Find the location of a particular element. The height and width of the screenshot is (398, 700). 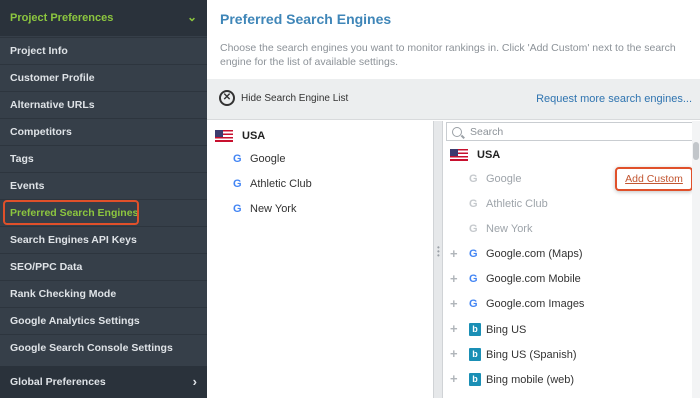

sidebar-item-search-engines-api-keys: Search Engines API Keys is located at coordinates (103, 239).